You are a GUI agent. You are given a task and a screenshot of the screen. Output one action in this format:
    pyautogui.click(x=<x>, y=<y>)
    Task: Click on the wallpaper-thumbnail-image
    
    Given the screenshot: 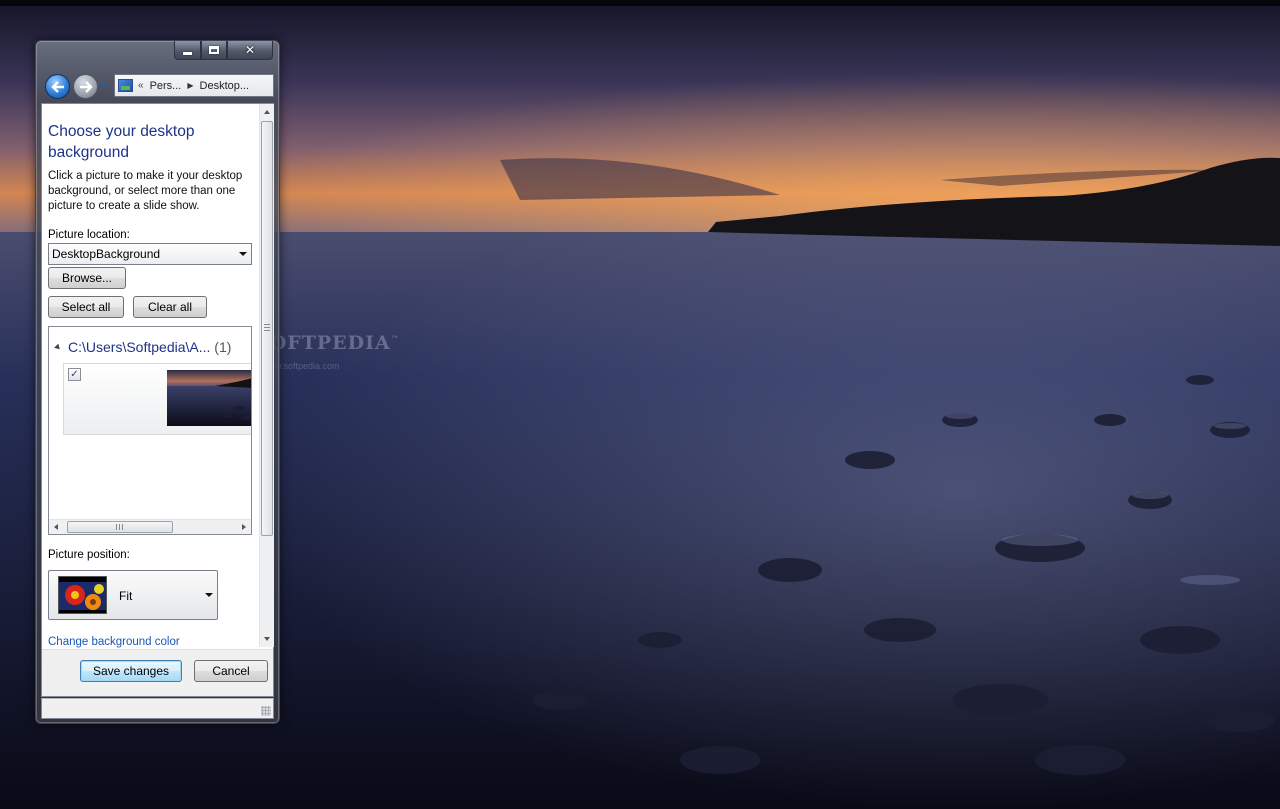 What is the action you would take?
    pyautogui.click(x=209, y=398)
    